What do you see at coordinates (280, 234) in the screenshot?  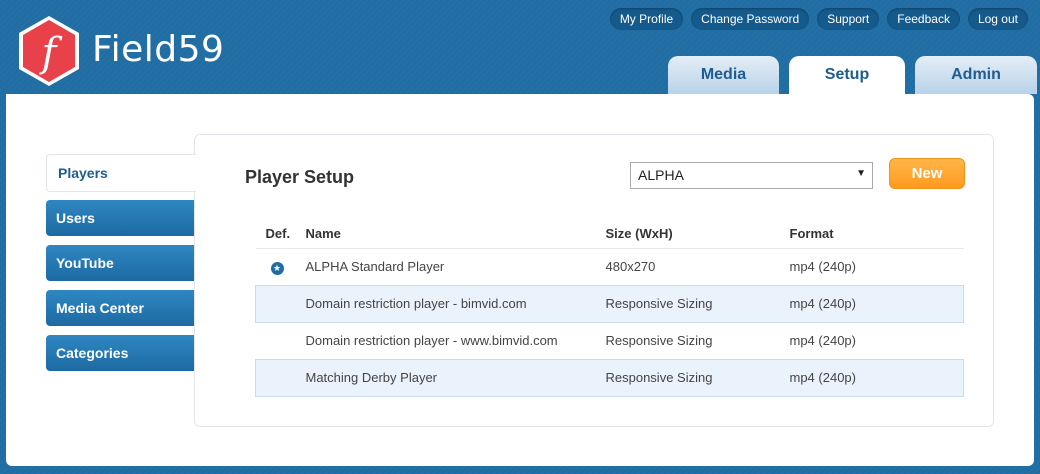 I see `column-header-default: Def.` at bounding box center [280, 234].